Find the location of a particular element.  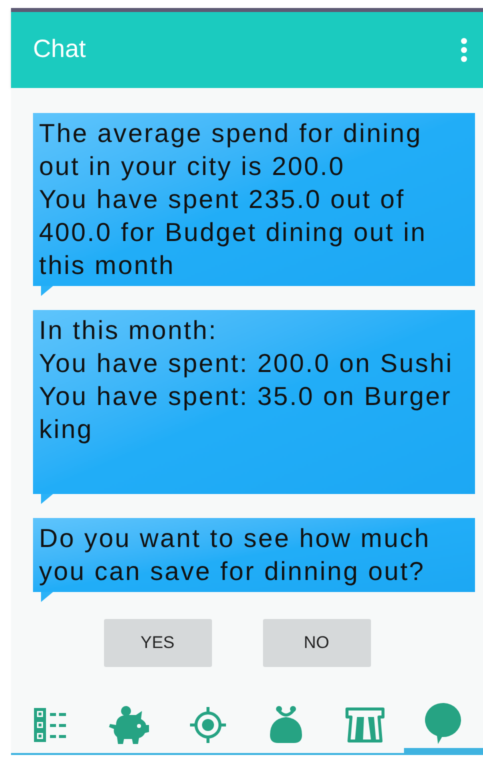

message-text: In this month: is located at coordinates (128, 330).